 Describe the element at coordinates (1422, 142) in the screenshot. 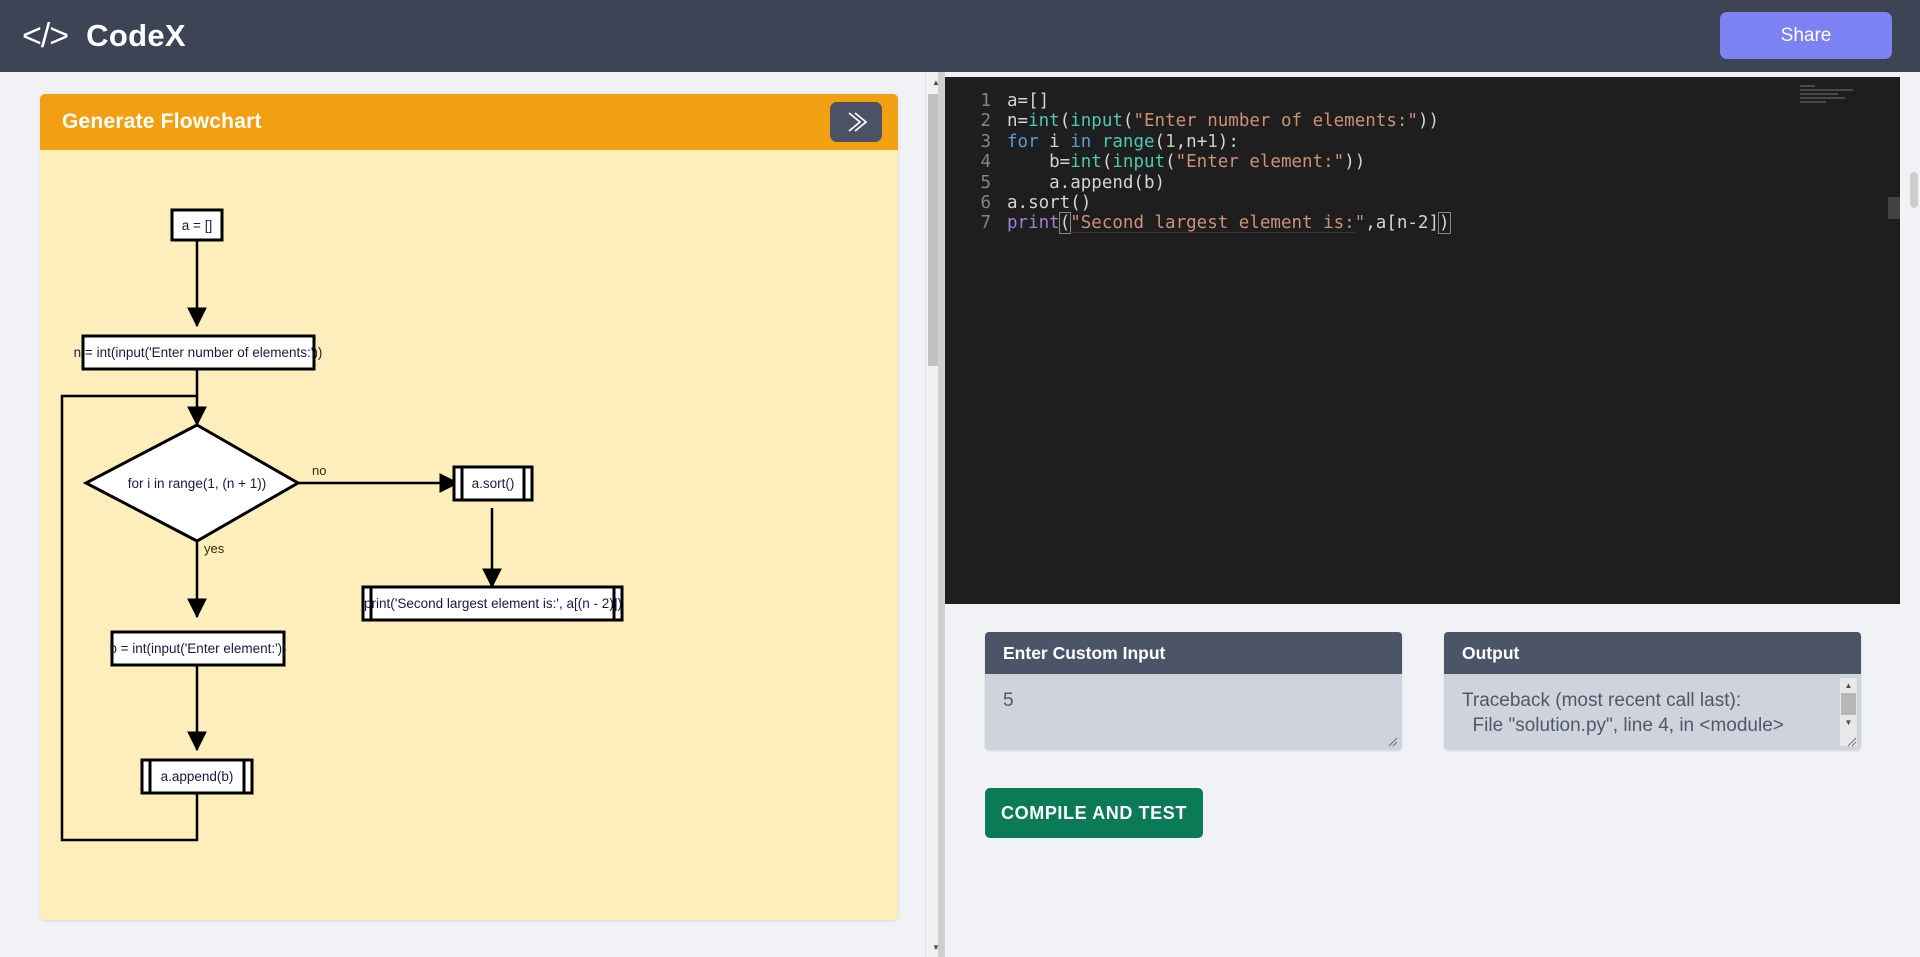

I see `code-line: 3 for i in range(1,n+1):` at that location.